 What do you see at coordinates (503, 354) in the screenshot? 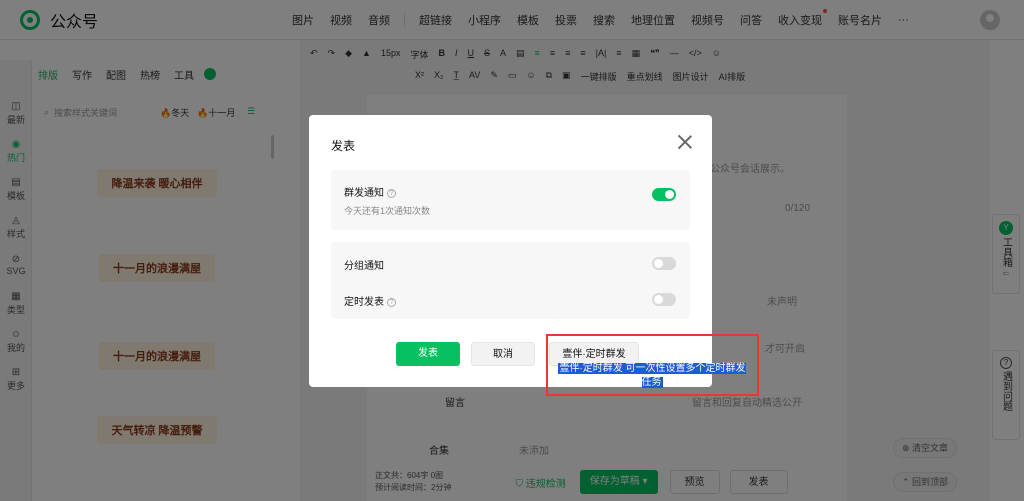
I see `cancel-button: 取消` at bounding box center [503, 354].